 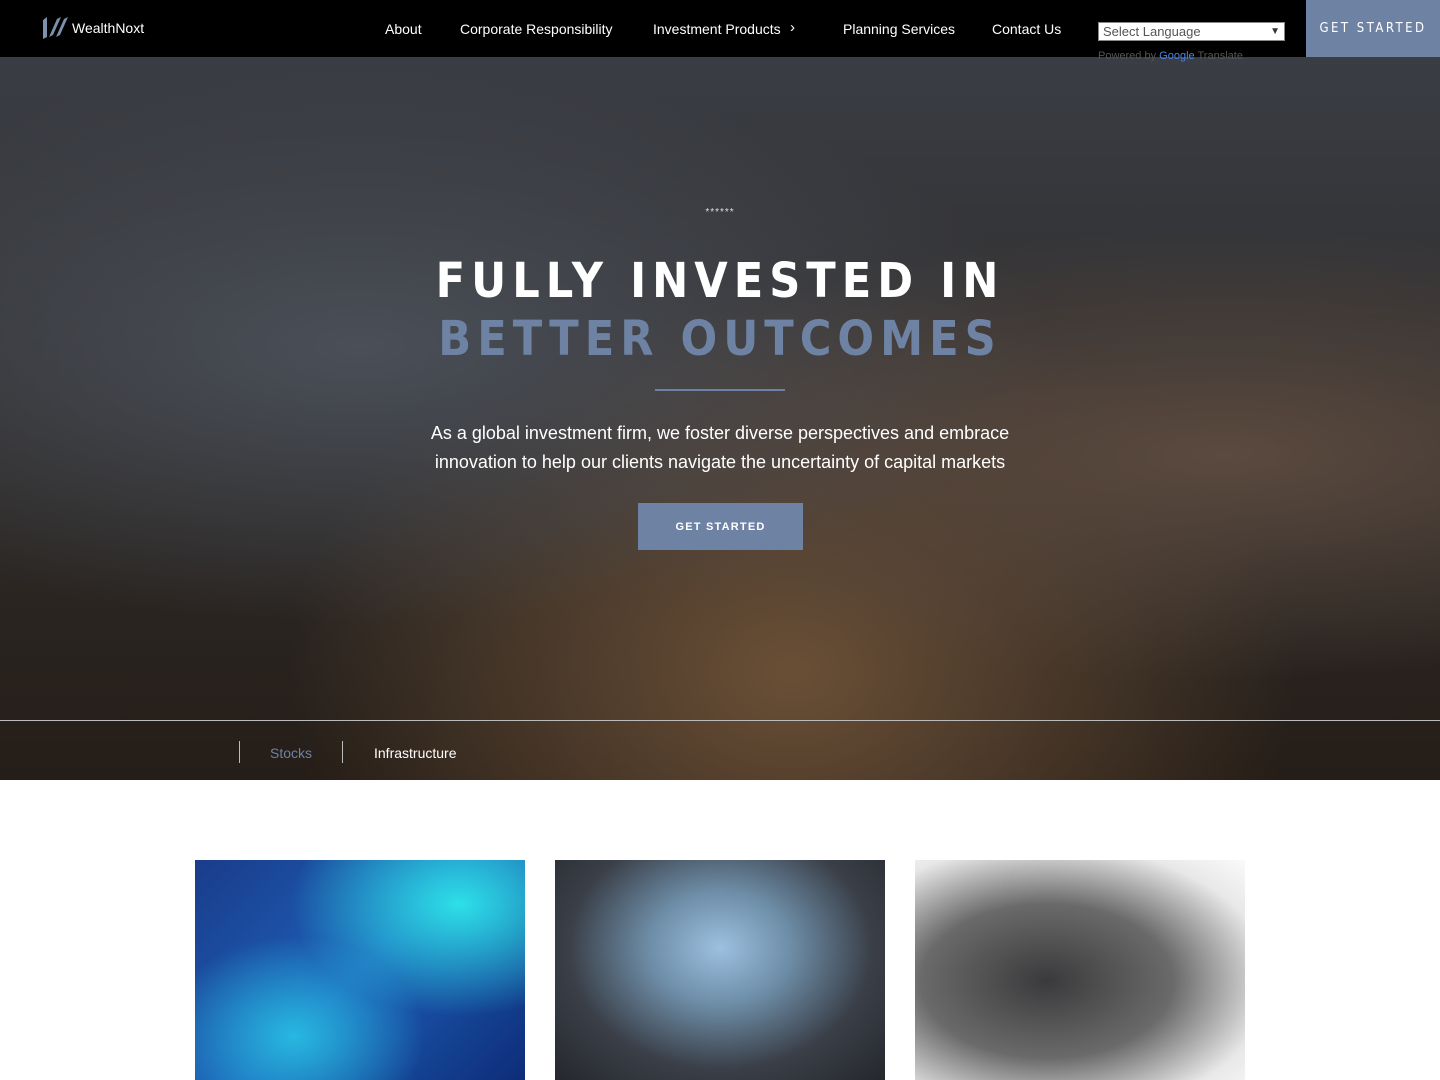 What do you see at coordinates (1026, 29) in the screenshot?
I see `nav-contact-us: Contact Us` at bounding box center [1026, 29].